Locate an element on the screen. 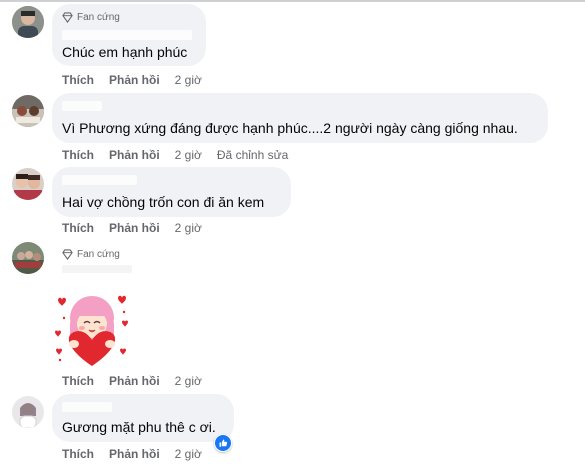  comment-text: Gương mặt phu thê c ơi. is located at coordinates (139, 427).